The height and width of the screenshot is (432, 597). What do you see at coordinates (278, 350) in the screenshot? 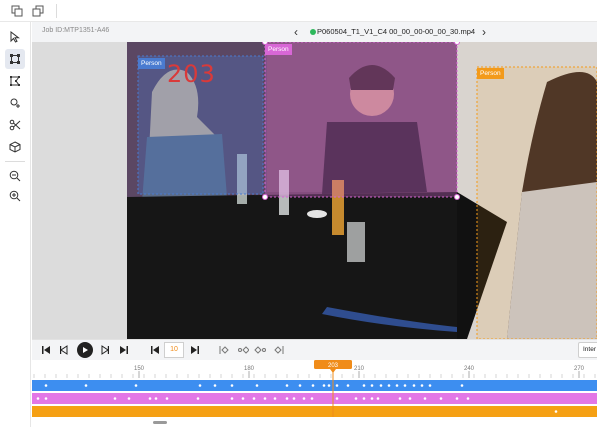
I see `next-interp-2-icon` at bounding box center [278, 350].